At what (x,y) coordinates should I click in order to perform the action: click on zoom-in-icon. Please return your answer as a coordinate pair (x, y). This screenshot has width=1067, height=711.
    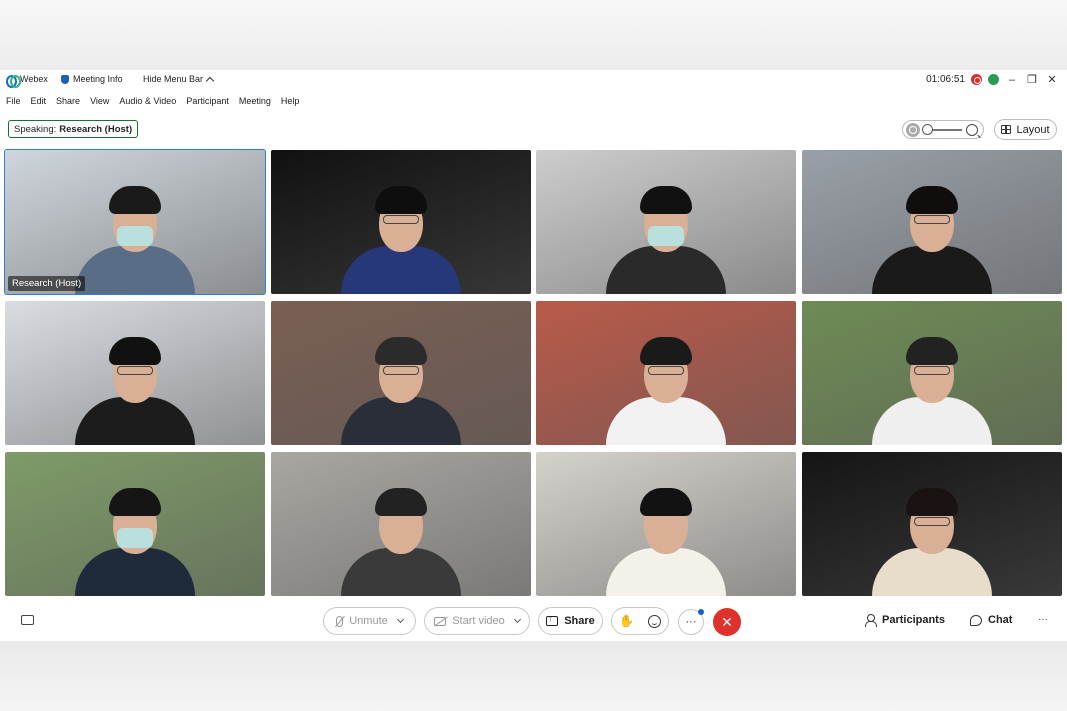
    Looking at the image, I should click on (972, 129).